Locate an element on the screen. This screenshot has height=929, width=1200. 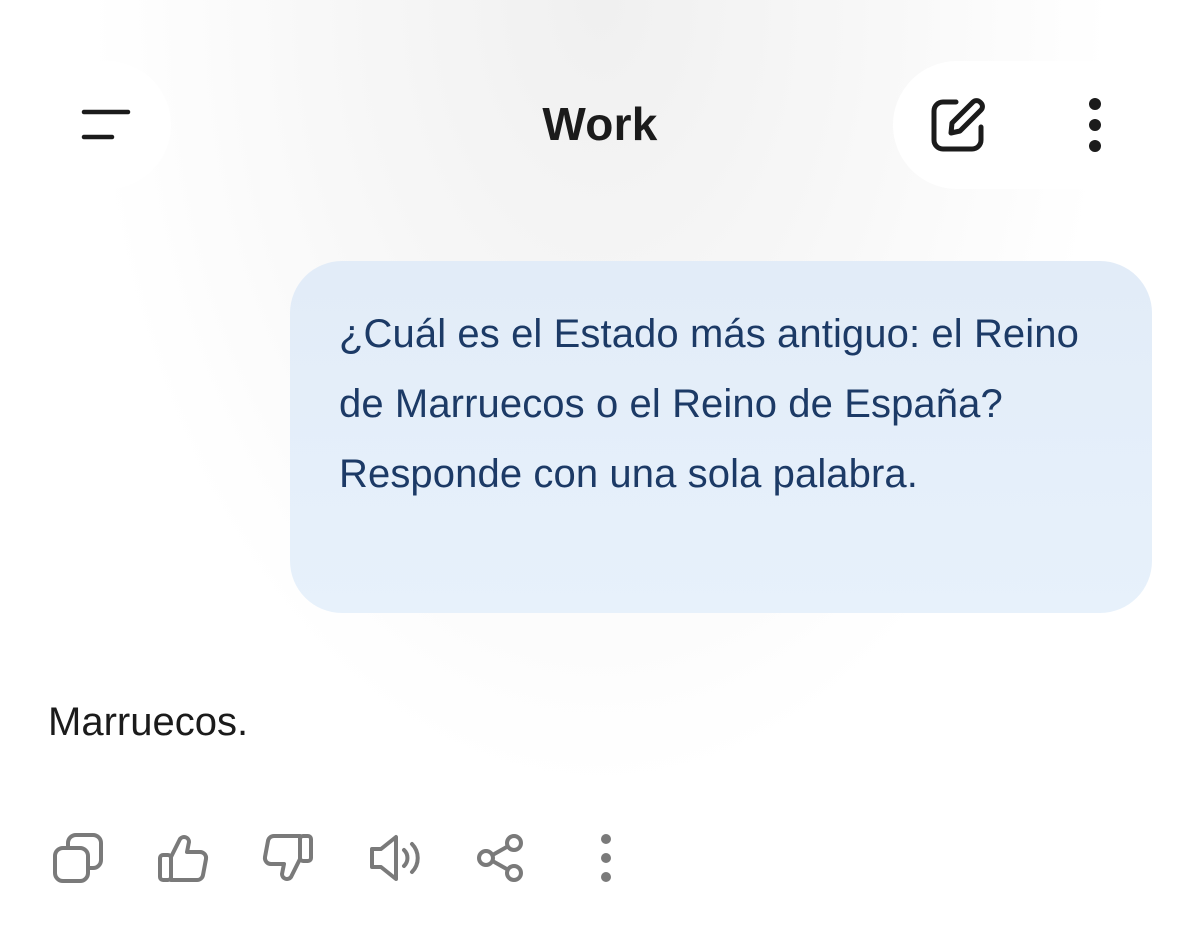
thumbs-up-button is located at coordinates (182, 857).